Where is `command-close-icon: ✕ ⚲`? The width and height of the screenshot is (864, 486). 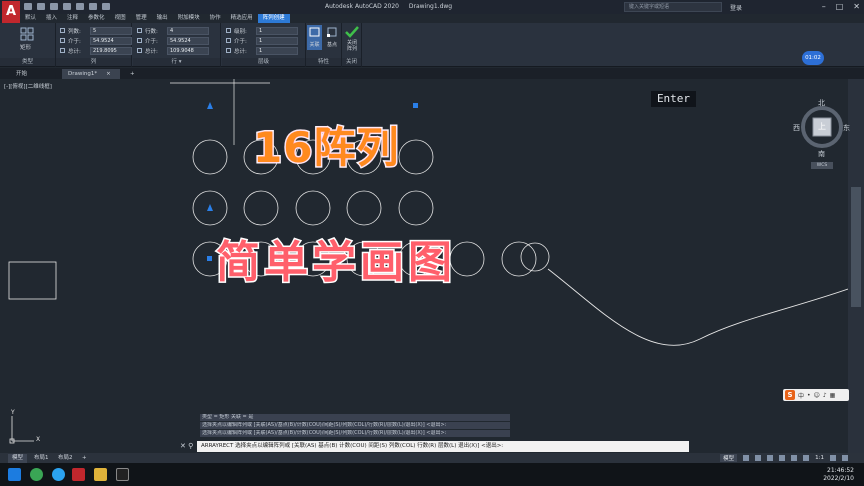 command-close-icon: ✕ ⚲ is located at coordinates (186, 446).